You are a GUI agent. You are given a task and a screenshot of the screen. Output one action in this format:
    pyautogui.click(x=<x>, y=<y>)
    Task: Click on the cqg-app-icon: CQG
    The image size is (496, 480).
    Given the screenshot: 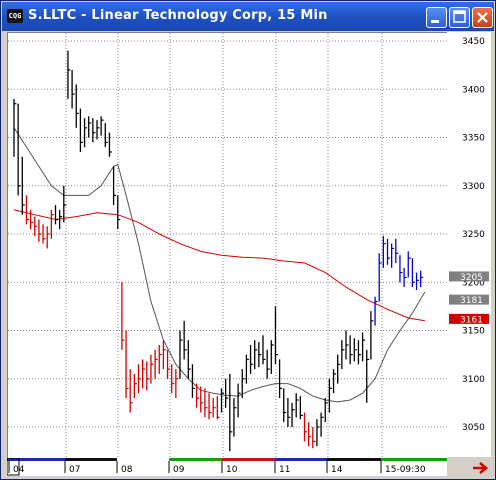 What is the action you would take?
    pyautogui.click(x=15, y=16)
    